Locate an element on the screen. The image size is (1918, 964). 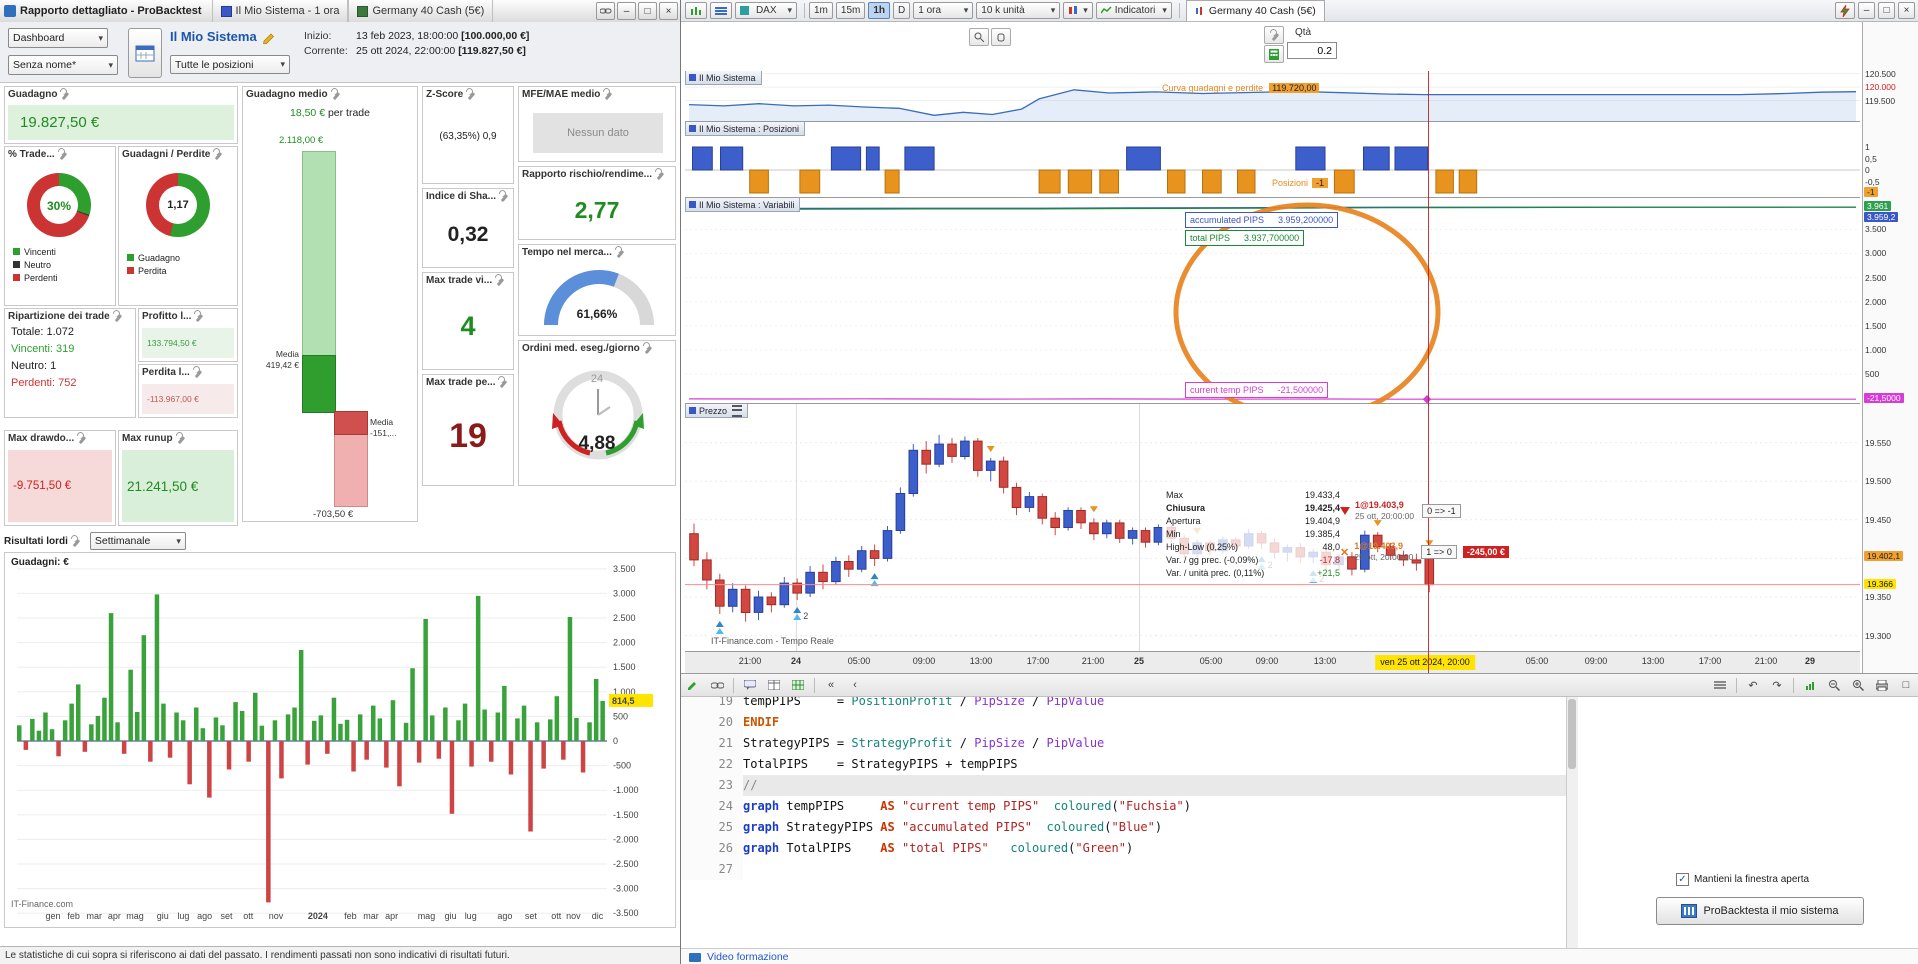
date-range-button is located at coordinates (145, 53).